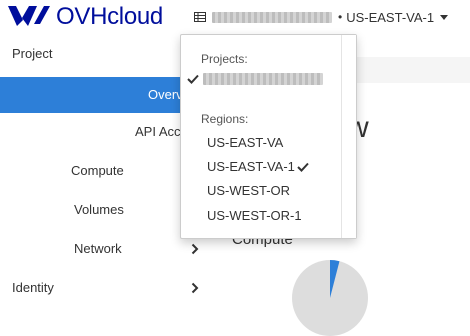  Describe the element at coordinates (224, 59) in the screenshot. I see `projects-header: Projects:` at that location.